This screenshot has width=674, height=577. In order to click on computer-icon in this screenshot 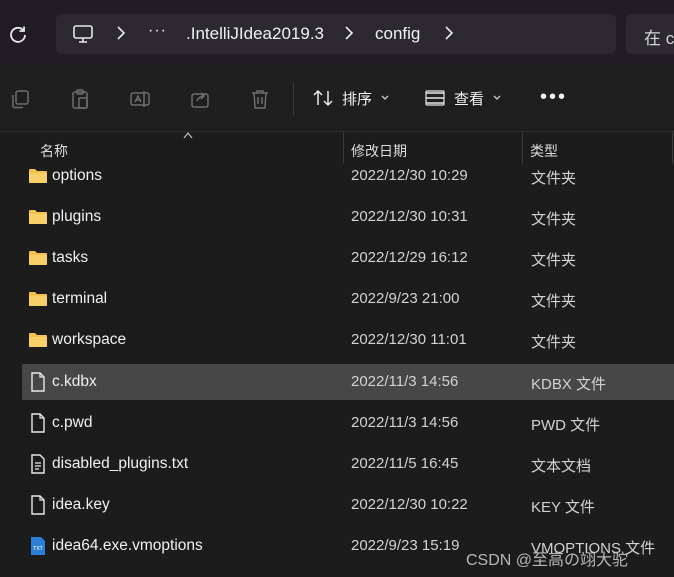, I will do `click(83, 34)`.